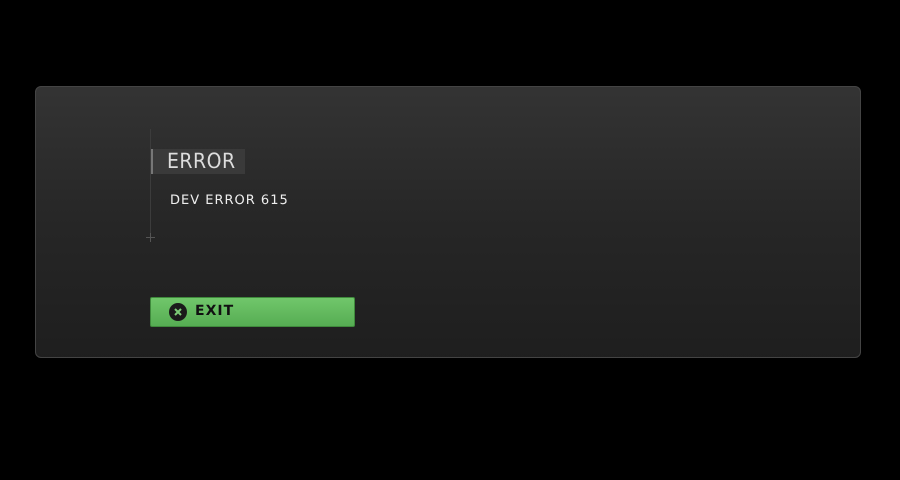 This screenshot has width=900, height=480. I want to click on error-message: DEV ERROR 615, so click(230, 201).